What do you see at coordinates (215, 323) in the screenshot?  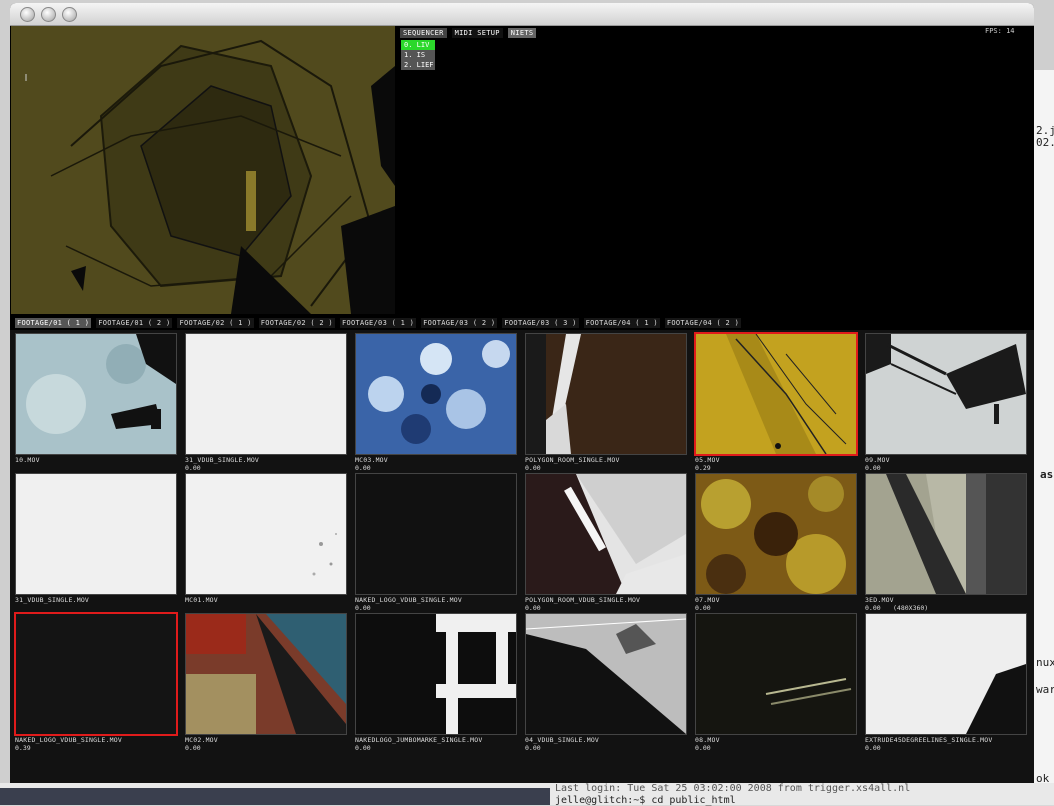 I see `footage-tab: FOOTAGE/02 ( 1 )` at bounding box center [215, 323].